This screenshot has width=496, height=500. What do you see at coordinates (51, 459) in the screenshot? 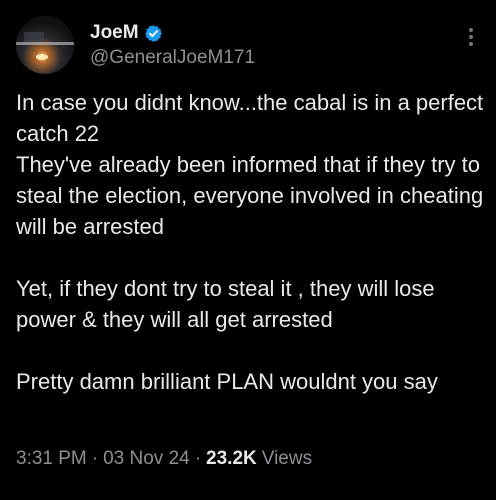
I see `tweet-time: 3:31 PM` at bounding box center [51, 459].